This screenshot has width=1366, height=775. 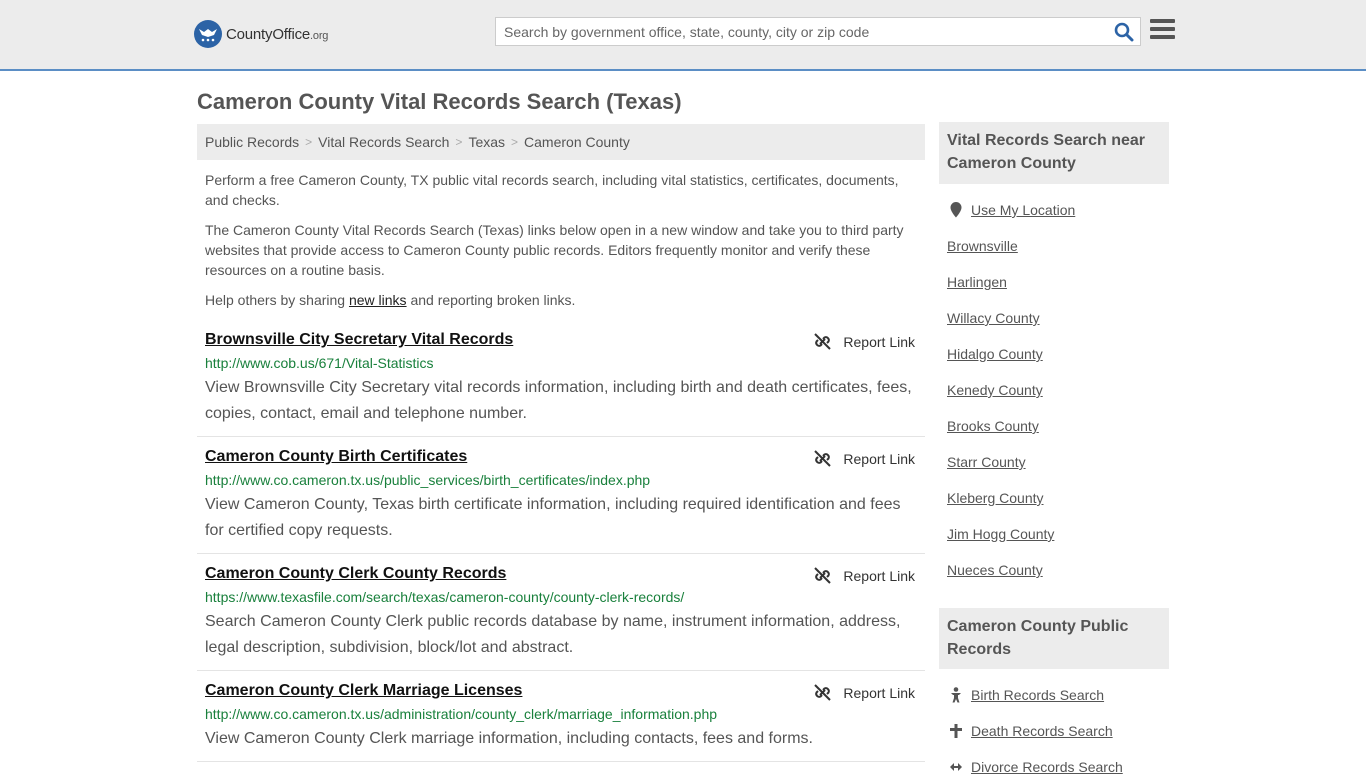 I want to click on birth-records-search-link: Birth Records Search, so click(x=1037, y=695).